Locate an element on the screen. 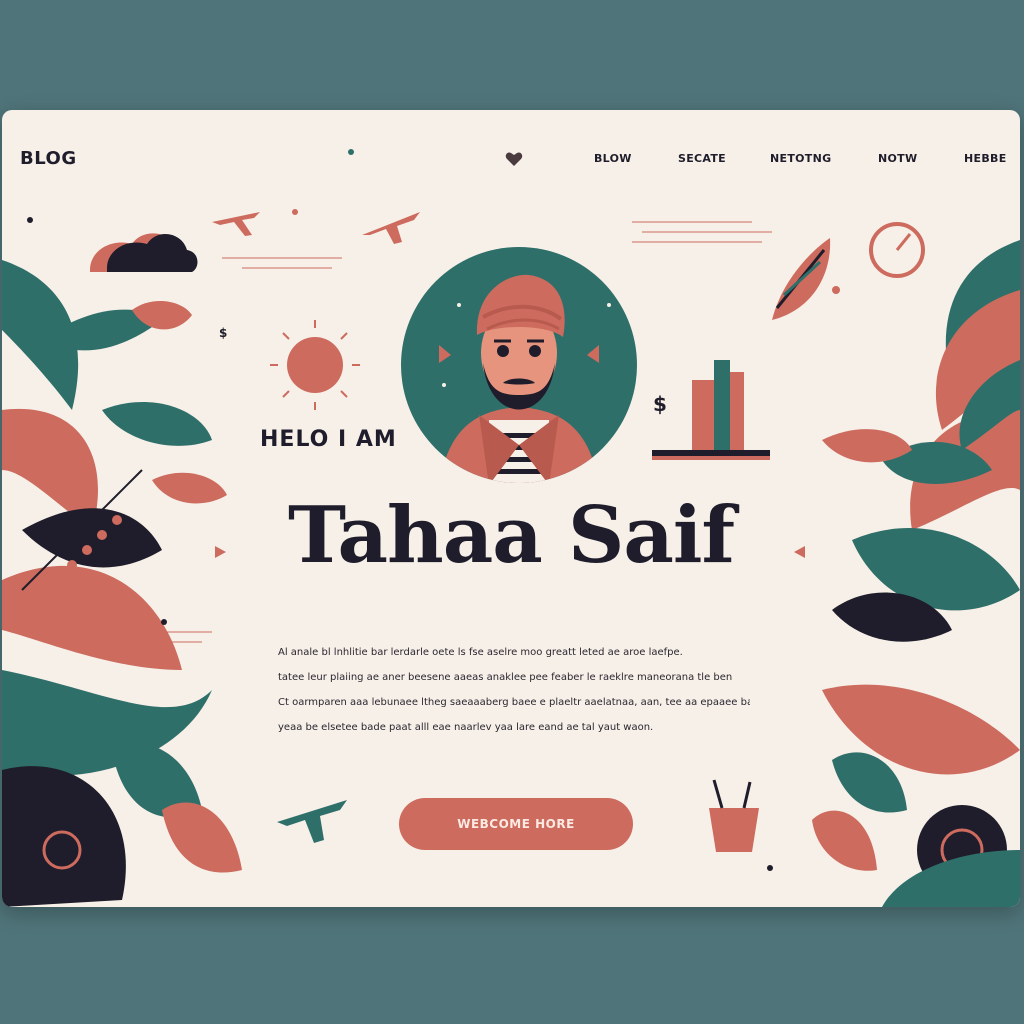 This screenshot has height=1024, width=1024. dollar-sign-chart: $ is located at coordinates (660, 404).